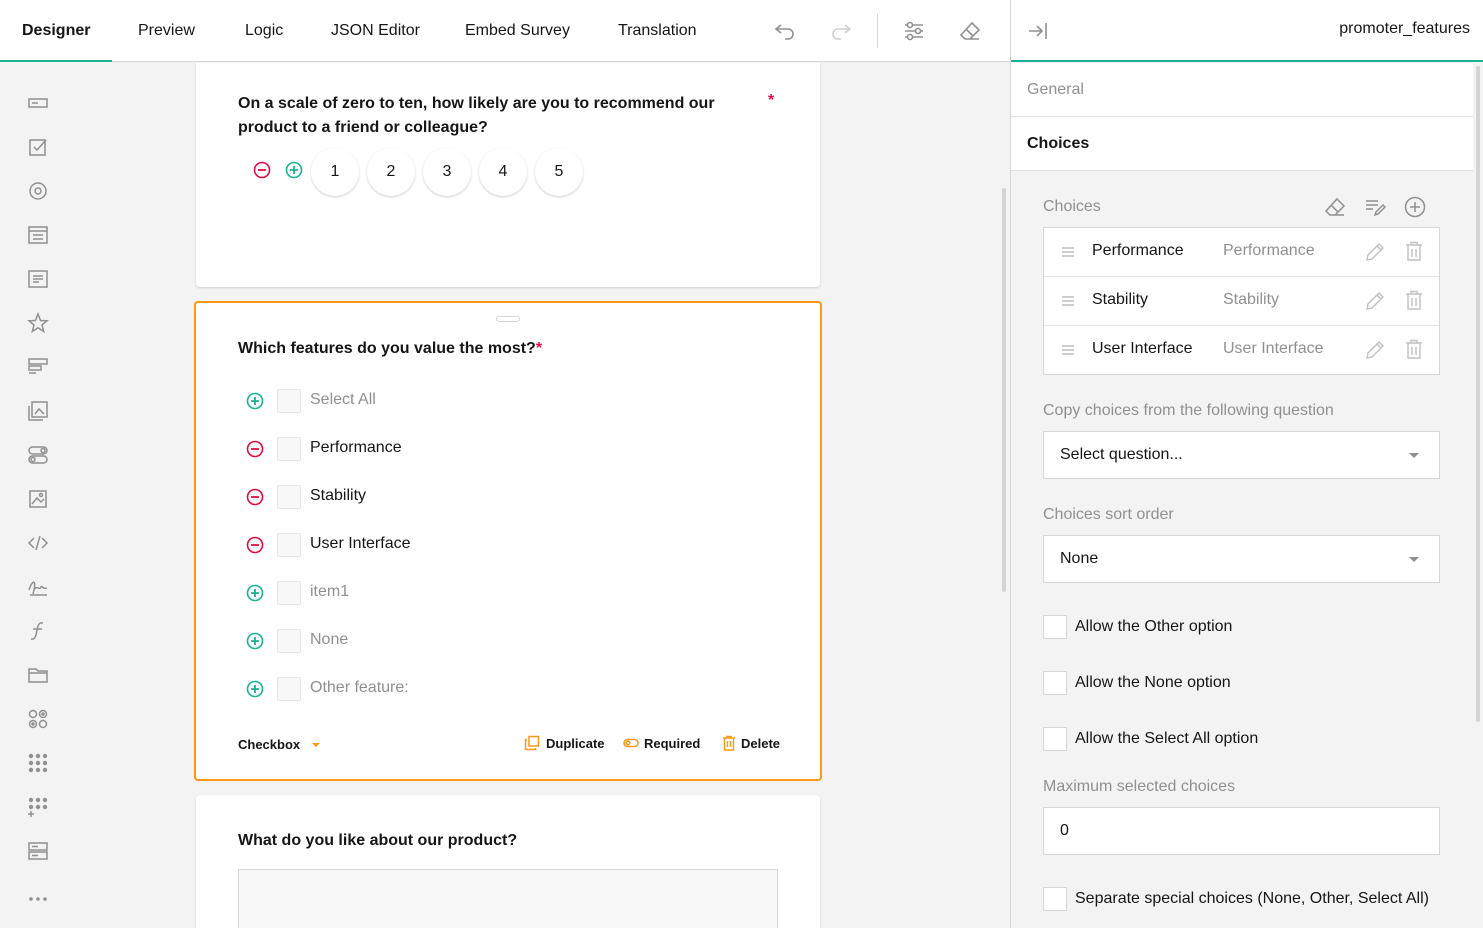 The width and height of the screenshot is (1483, 928). I want to click on allow-other-label: Allow the Other option, so click(1153, 627).